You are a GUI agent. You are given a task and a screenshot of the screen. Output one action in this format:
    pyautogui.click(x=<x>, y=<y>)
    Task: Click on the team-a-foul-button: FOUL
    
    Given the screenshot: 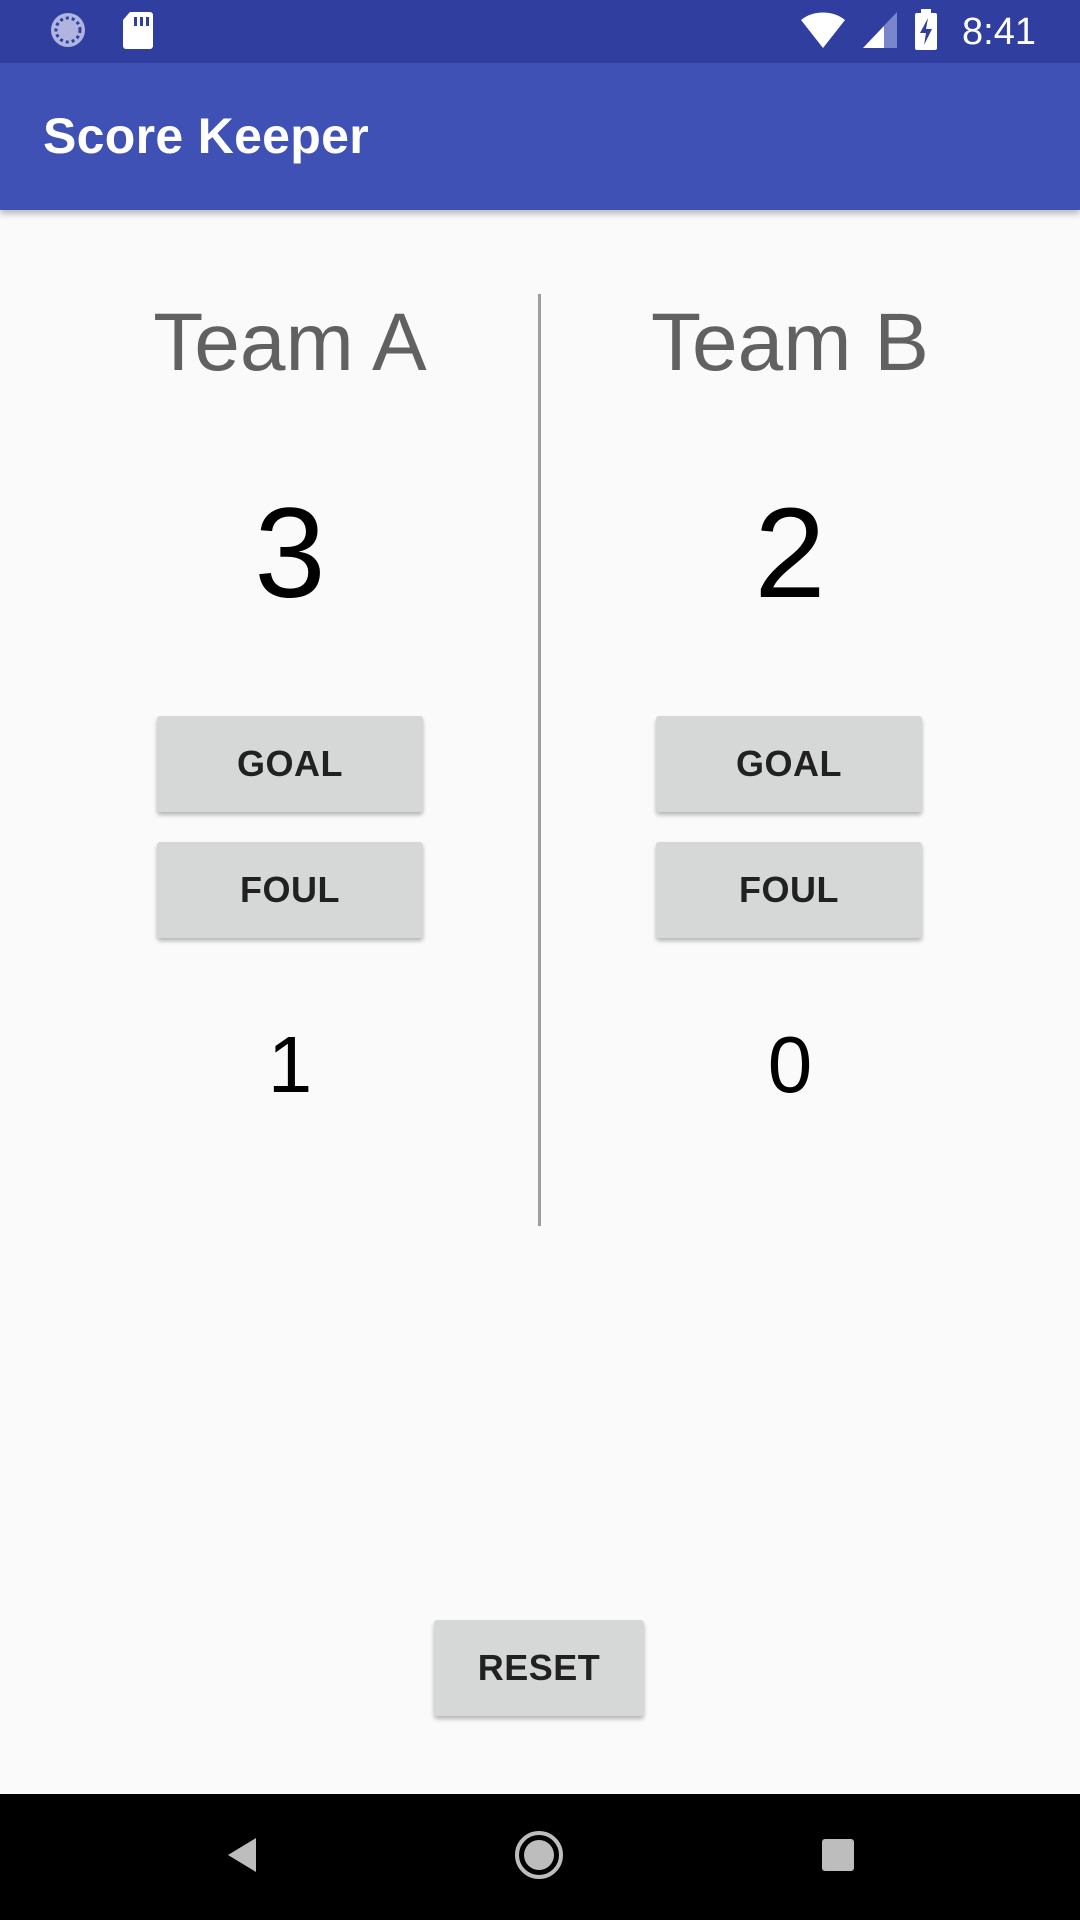 What is the action you would take?
    pyautogui.click(x=290, y=890)
    